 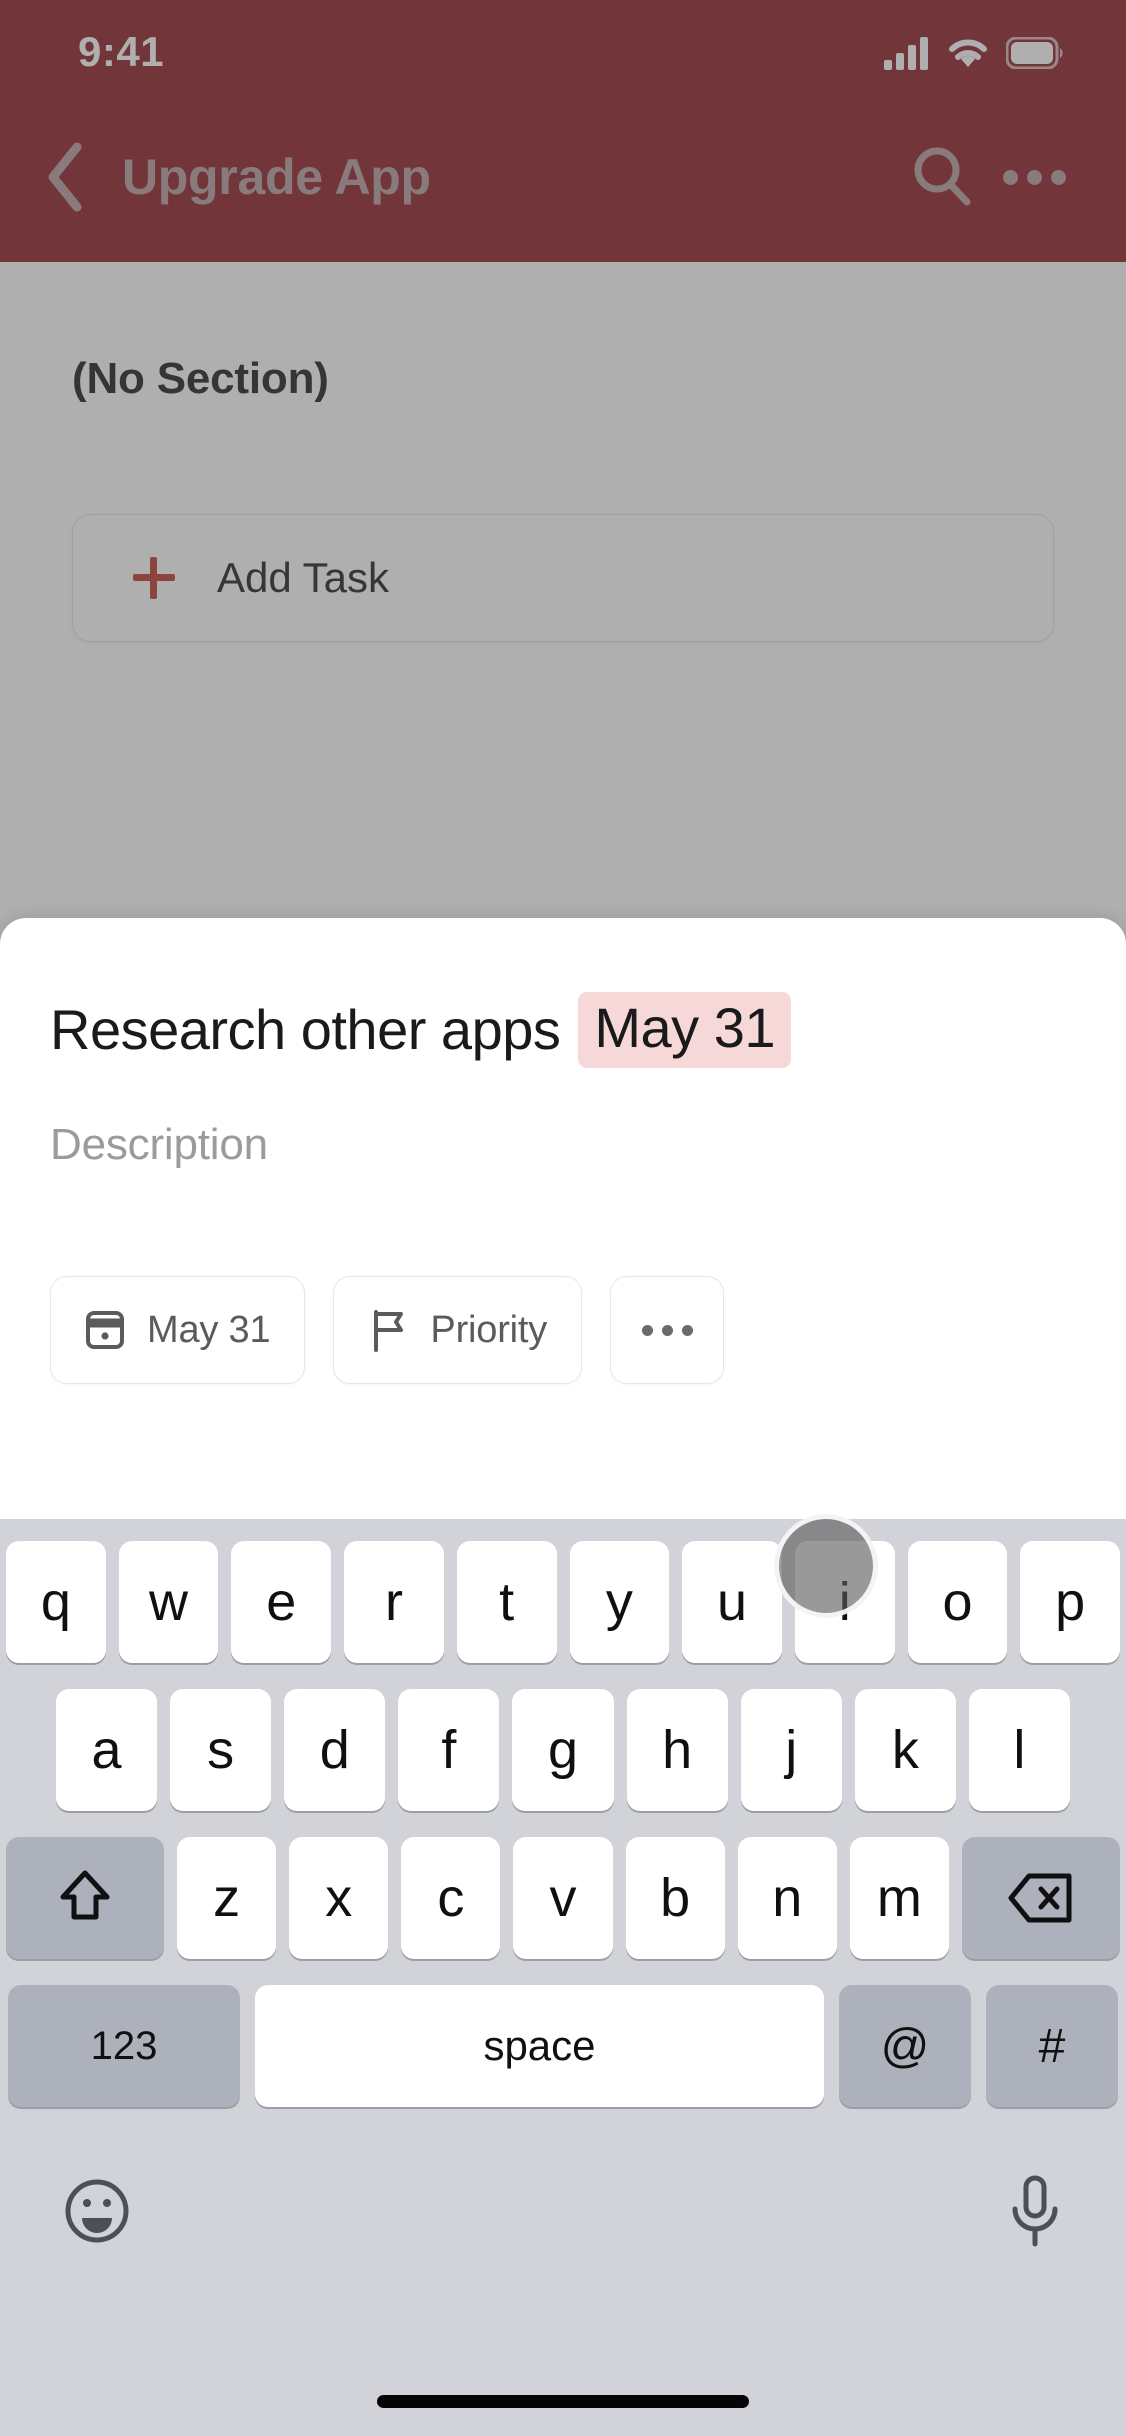 What do you see at coordinates (563, 1602) in the screenshot?
I see `keyboard-row-1: q w e r t y u i o p` at bounding box center [563, 1602].